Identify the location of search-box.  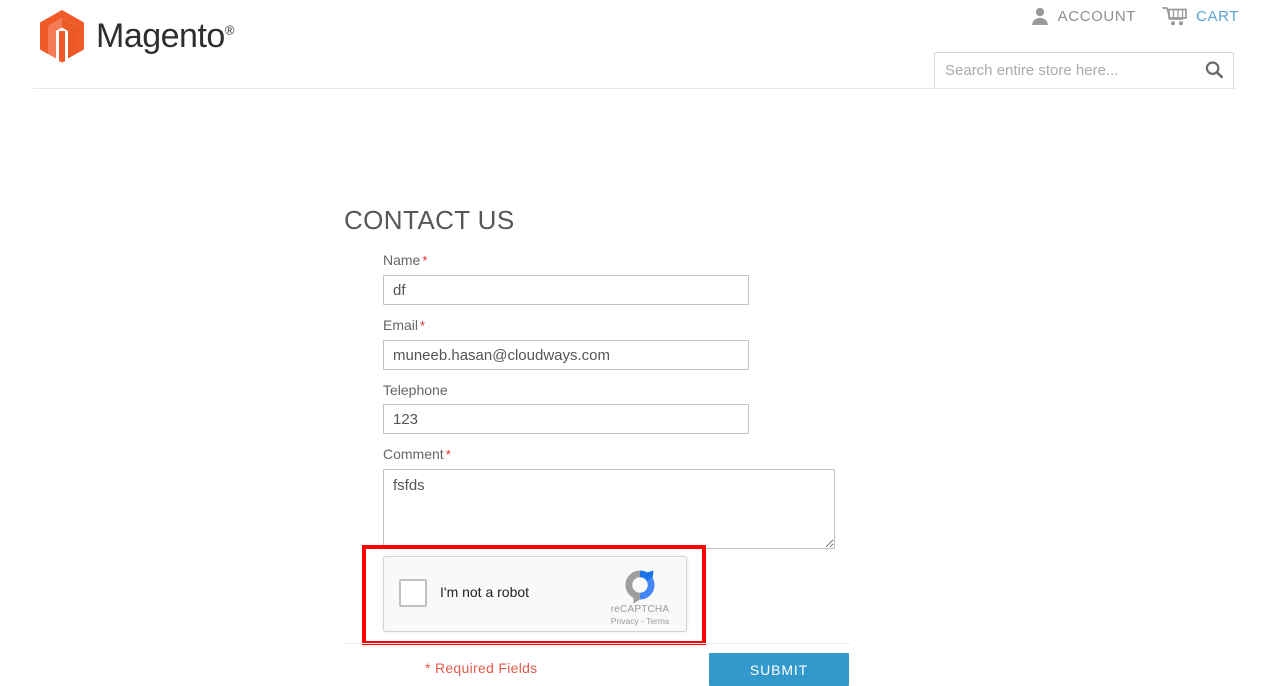
(1084, 70).